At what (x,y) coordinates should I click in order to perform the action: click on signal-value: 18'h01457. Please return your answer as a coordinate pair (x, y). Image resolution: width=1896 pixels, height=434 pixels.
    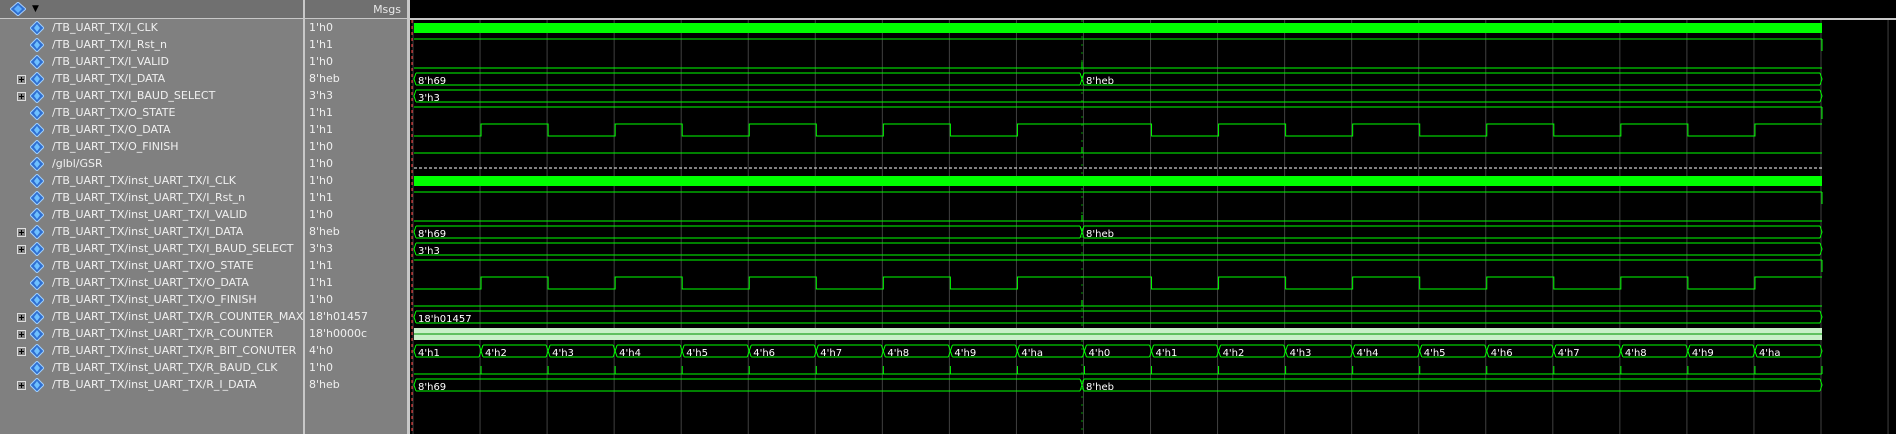
    Looking at the image, I should click on (338, 316).